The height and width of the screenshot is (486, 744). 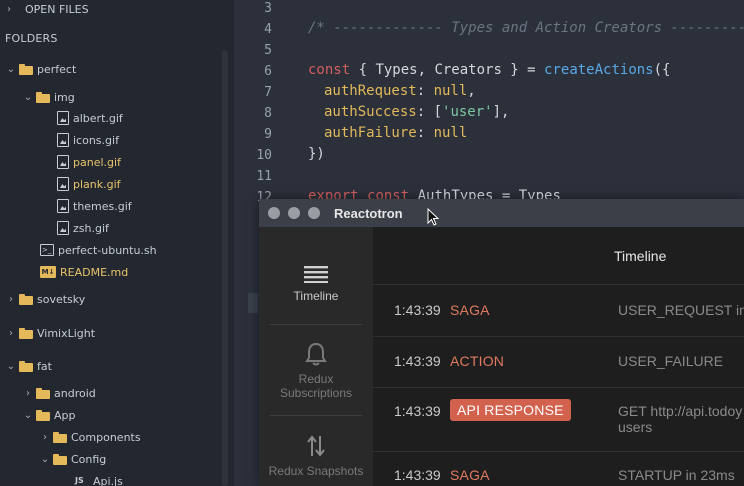 I want to click on tree-file-plank-gif: plank.gif, so click(x=88, y=184).